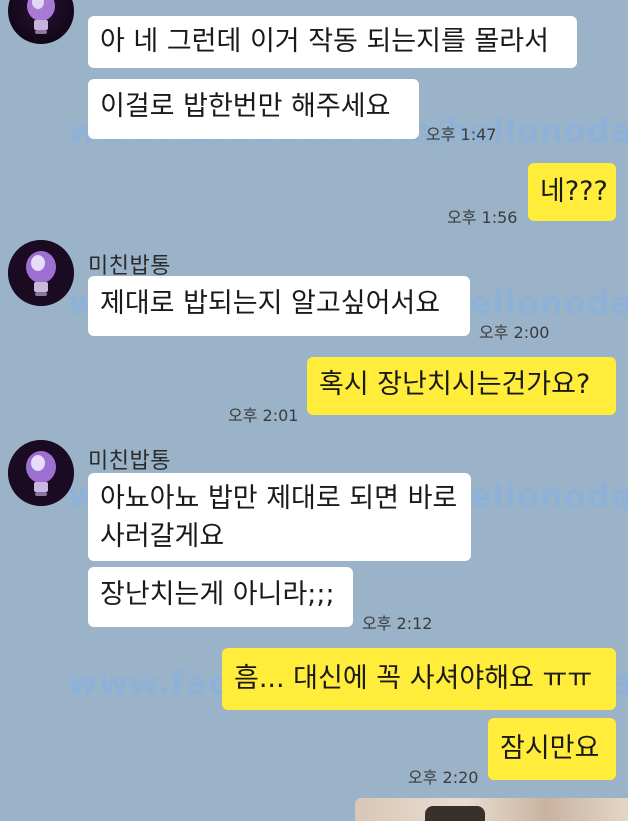 This screenshot has width=628, height=821. I want to click on message-bubble-incoming: 제대로 밥되는지 알고싶어서요, so click(279, 306).